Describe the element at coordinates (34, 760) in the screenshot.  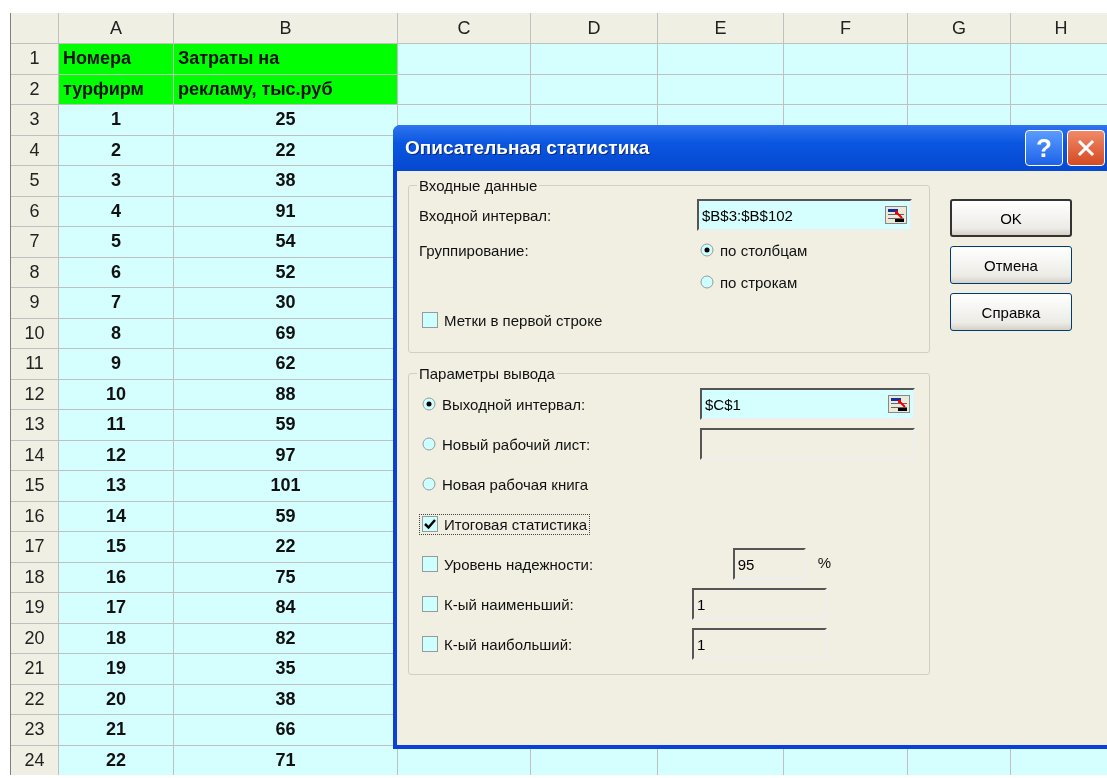
I see `row-header: 24` at that location.